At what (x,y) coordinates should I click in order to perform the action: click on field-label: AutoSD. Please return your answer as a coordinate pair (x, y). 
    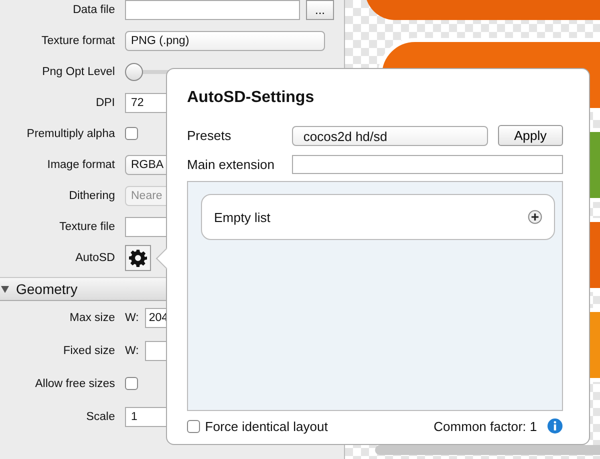
    Looking at the image, I should click on (95, 258).